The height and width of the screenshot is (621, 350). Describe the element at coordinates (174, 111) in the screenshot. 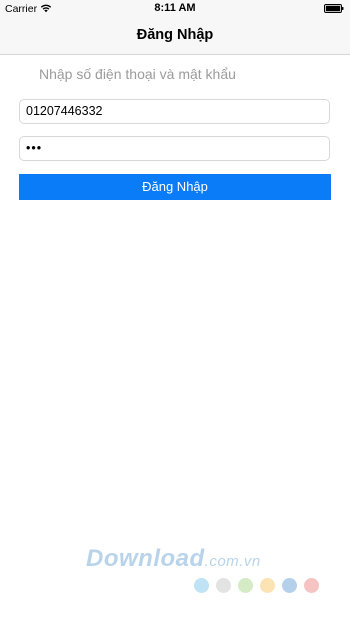

I see `phone-number-input: 01207446332` at that location.